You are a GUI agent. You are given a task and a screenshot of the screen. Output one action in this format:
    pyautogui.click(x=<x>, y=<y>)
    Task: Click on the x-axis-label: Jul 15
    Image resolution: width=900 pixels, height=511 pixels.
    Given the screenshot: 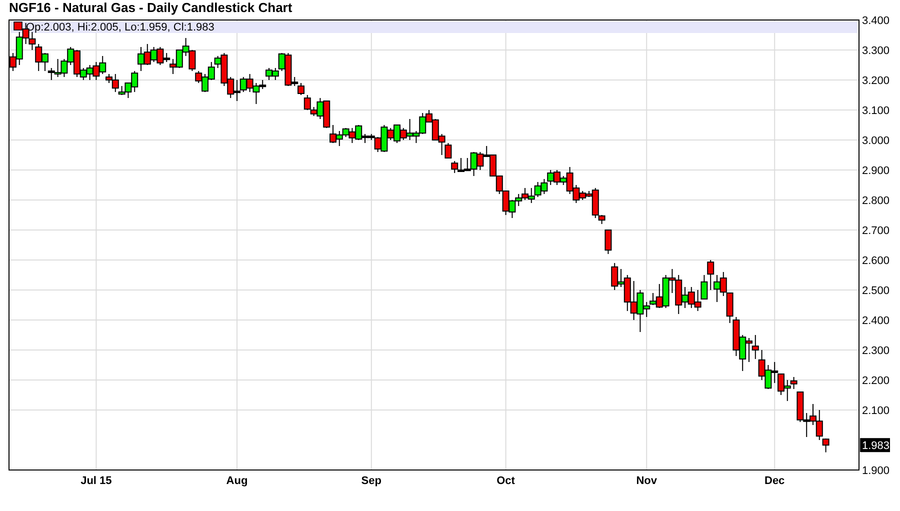 What is the action you would take?
    pyautogui.click(x=96, y=481)
    